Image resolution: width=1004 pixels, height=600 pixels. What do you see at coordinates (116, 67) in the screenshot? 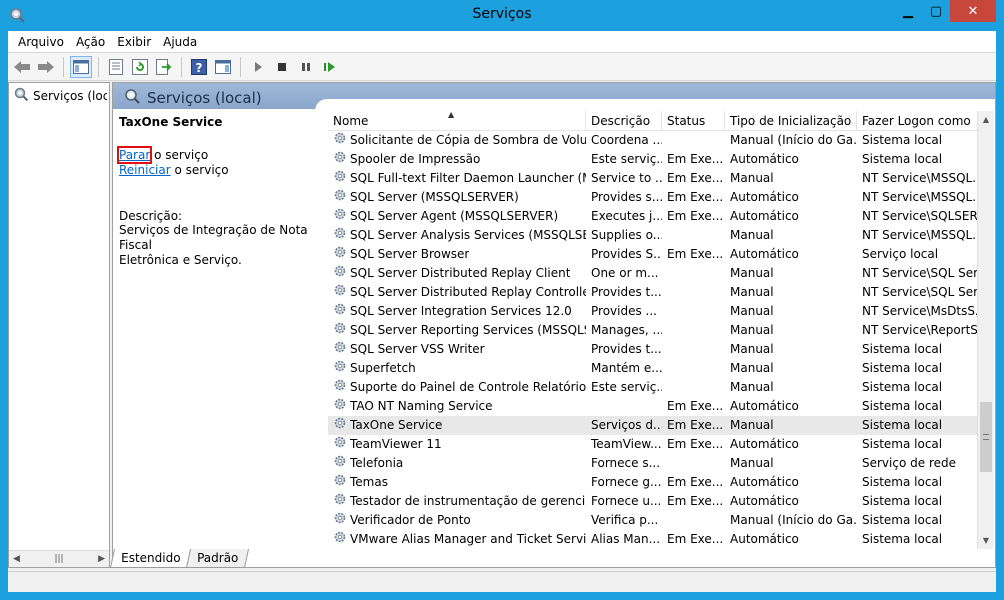
I see `properties-button` at bounding box center [116, 67].